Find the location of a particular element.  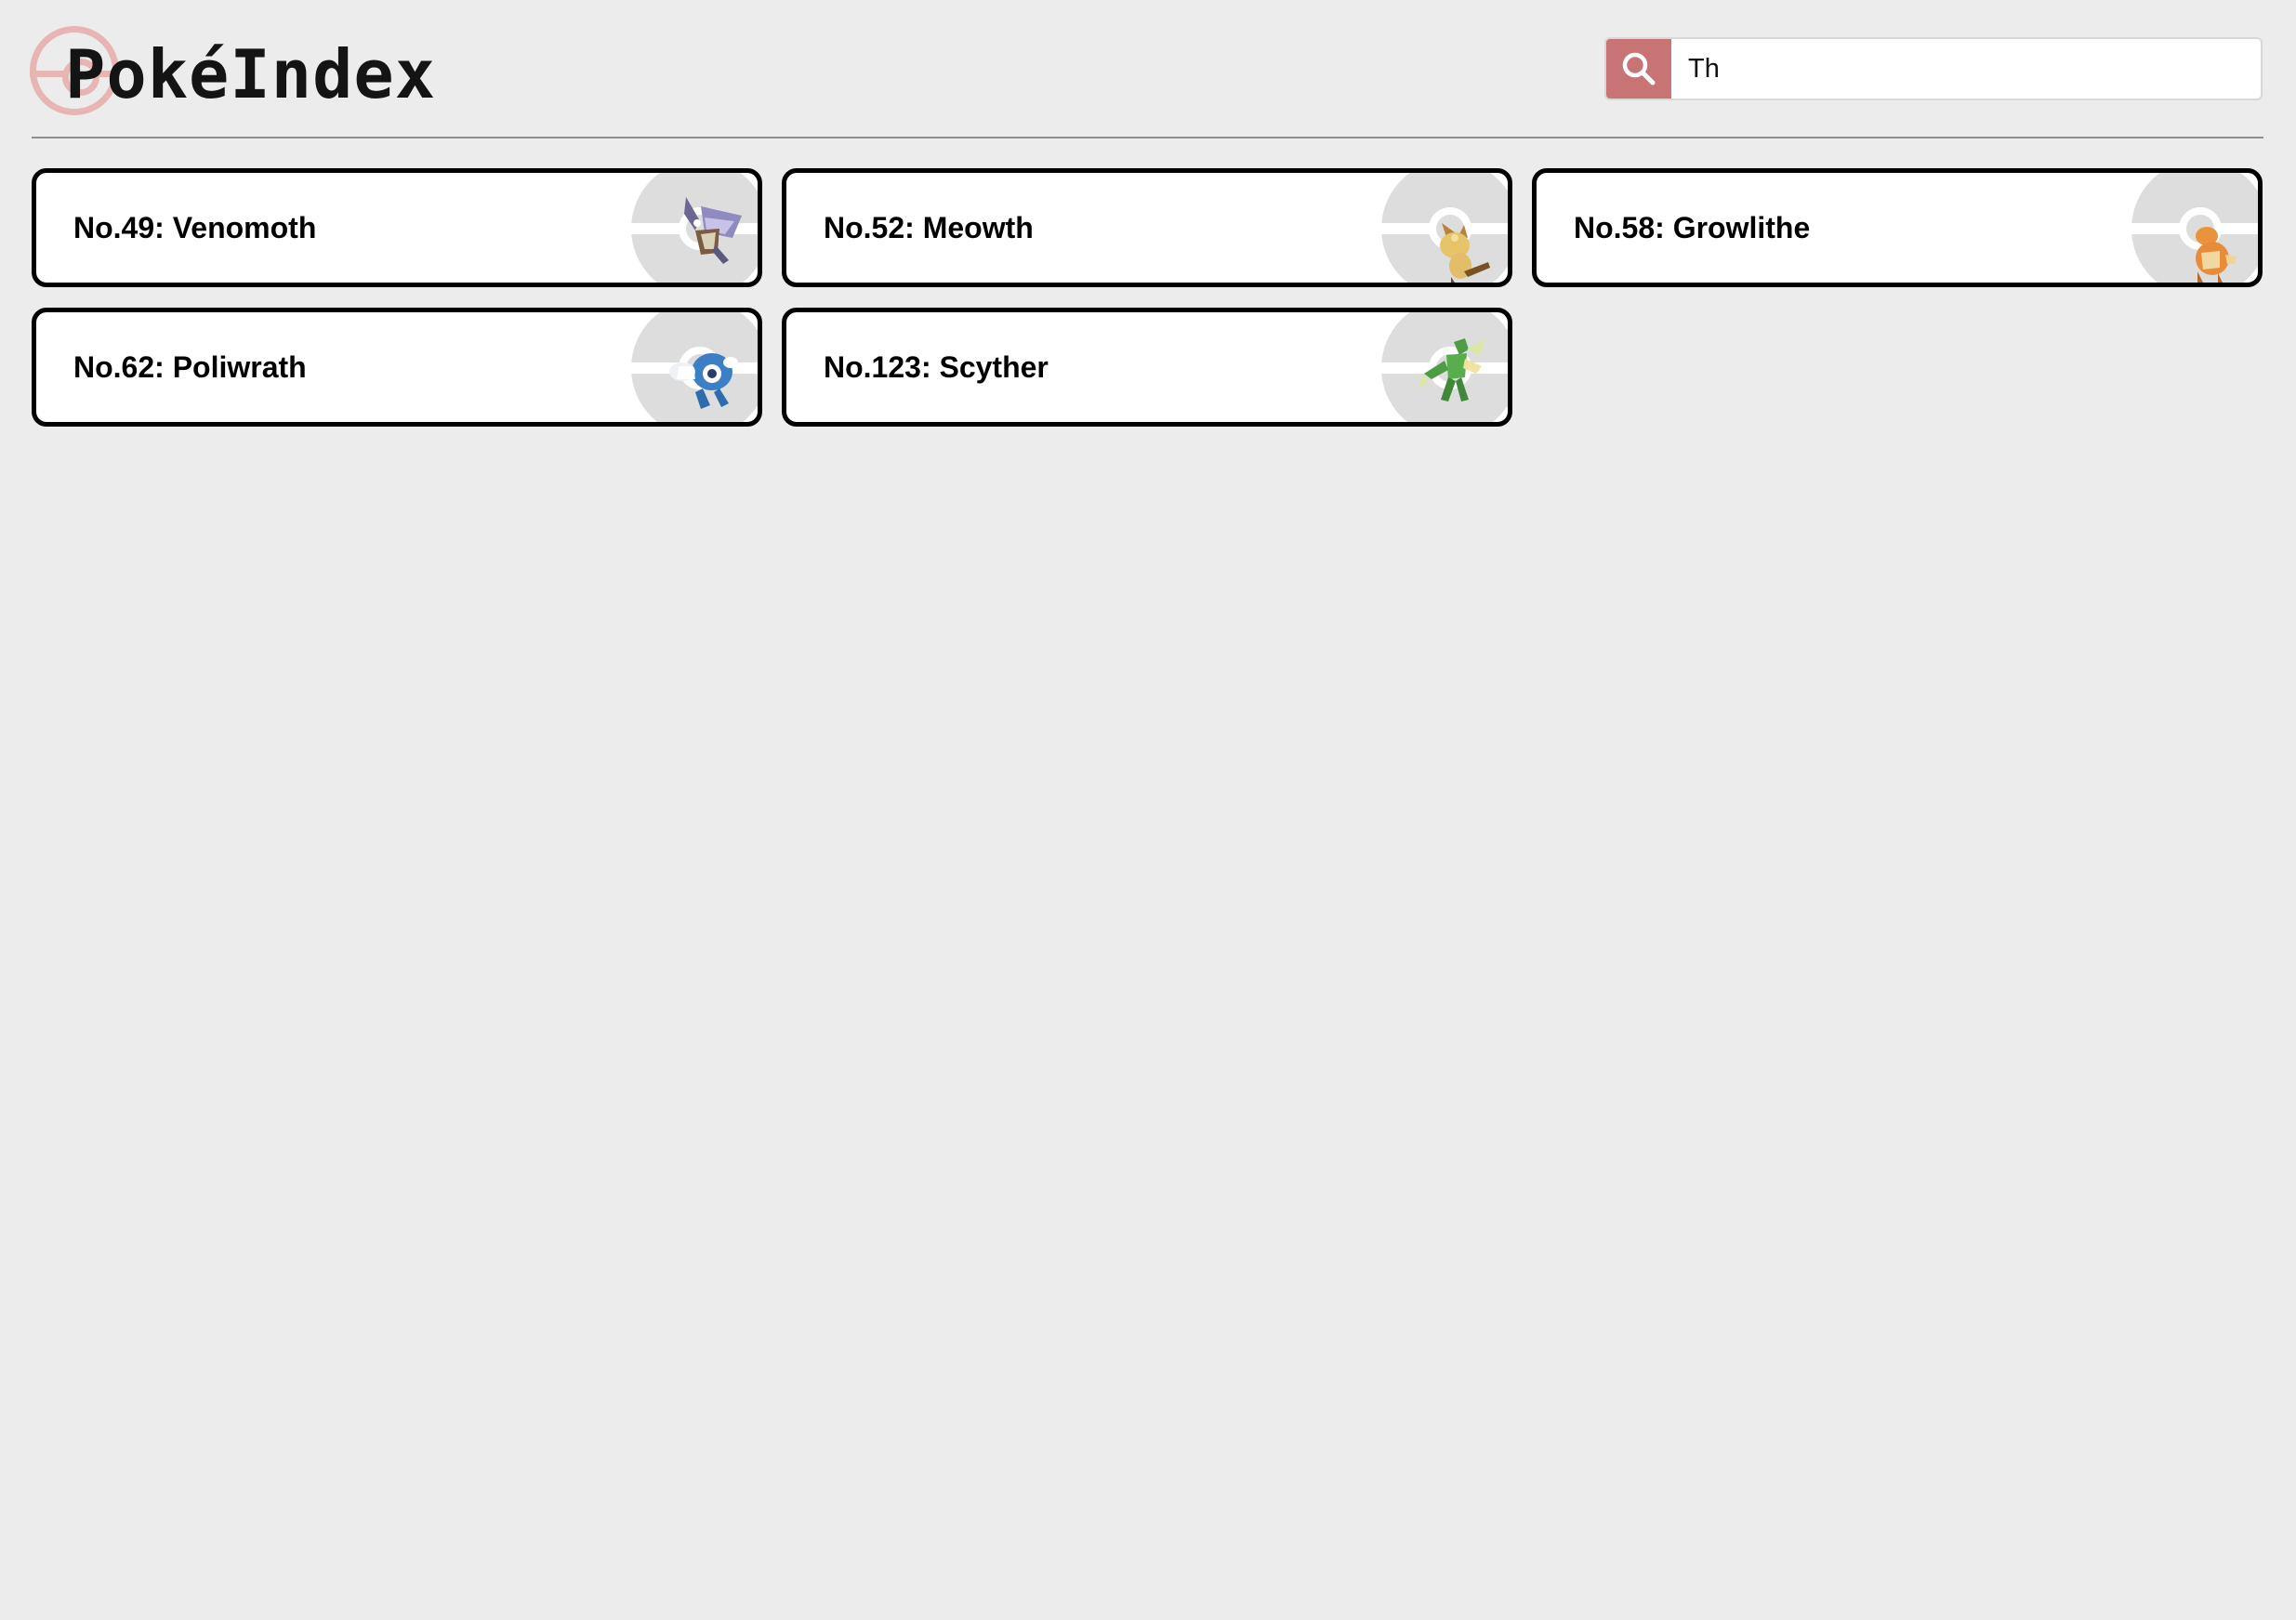

pokemon-card-label: No.62: Poliwrath is located at coordinates (190, 367).